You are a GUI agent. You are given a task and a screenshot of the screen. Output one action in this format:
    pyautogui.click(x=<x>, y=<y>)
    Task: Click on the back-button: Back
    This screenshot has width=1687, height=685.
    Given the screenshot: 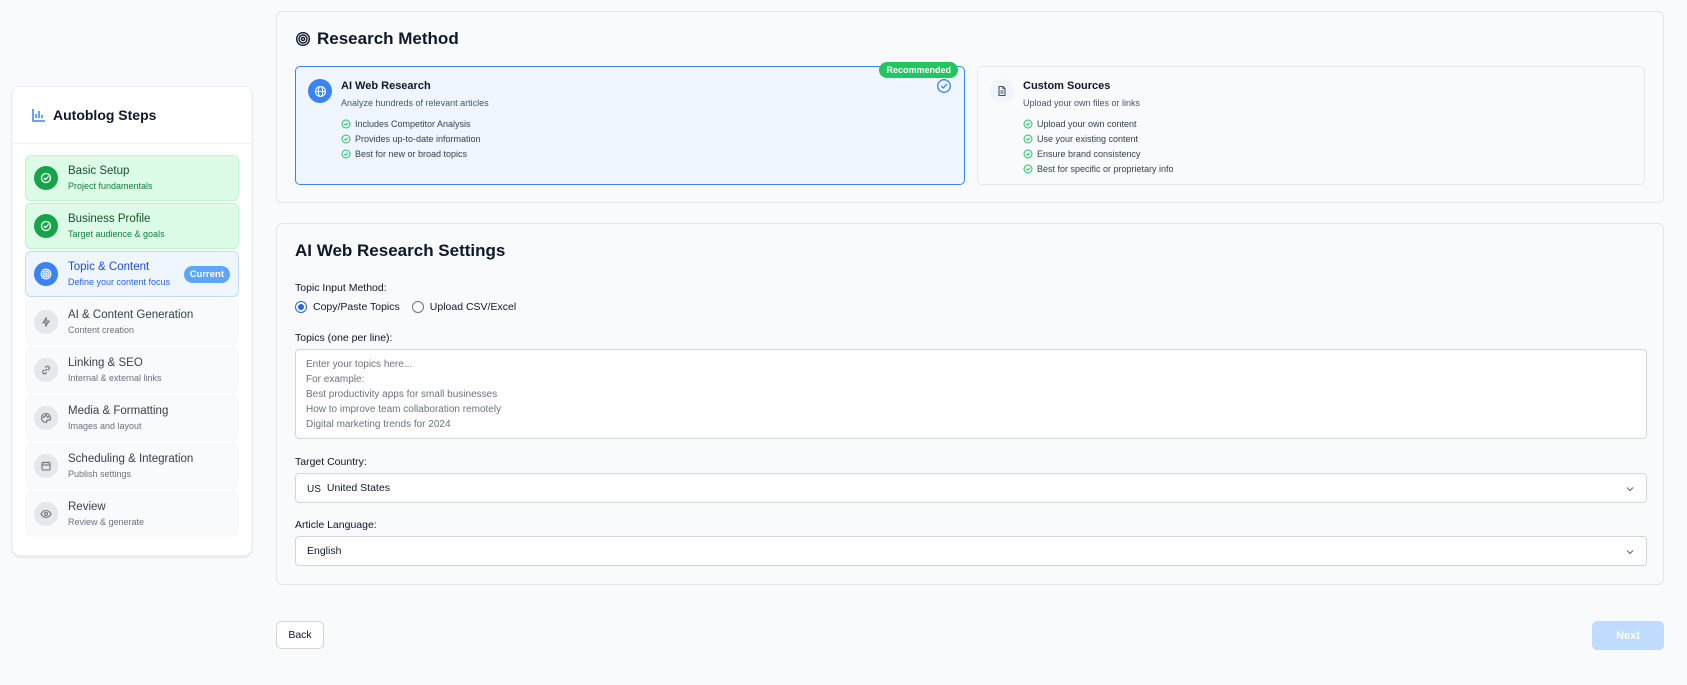 What is the action you would take?
    pyautogui.click(x=300, y=635)
    